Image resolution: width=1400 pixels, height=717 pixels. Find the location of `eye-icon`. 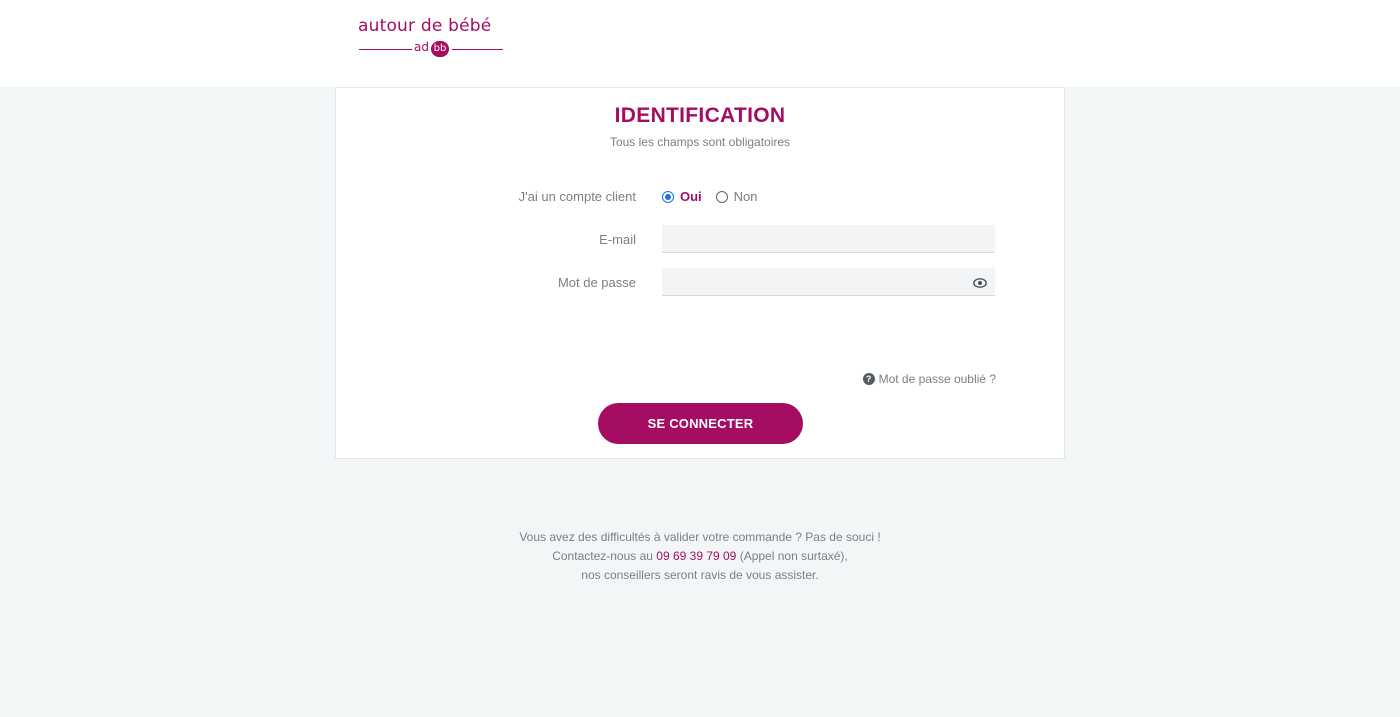

eye-icon is located at coordinates (980, 283).